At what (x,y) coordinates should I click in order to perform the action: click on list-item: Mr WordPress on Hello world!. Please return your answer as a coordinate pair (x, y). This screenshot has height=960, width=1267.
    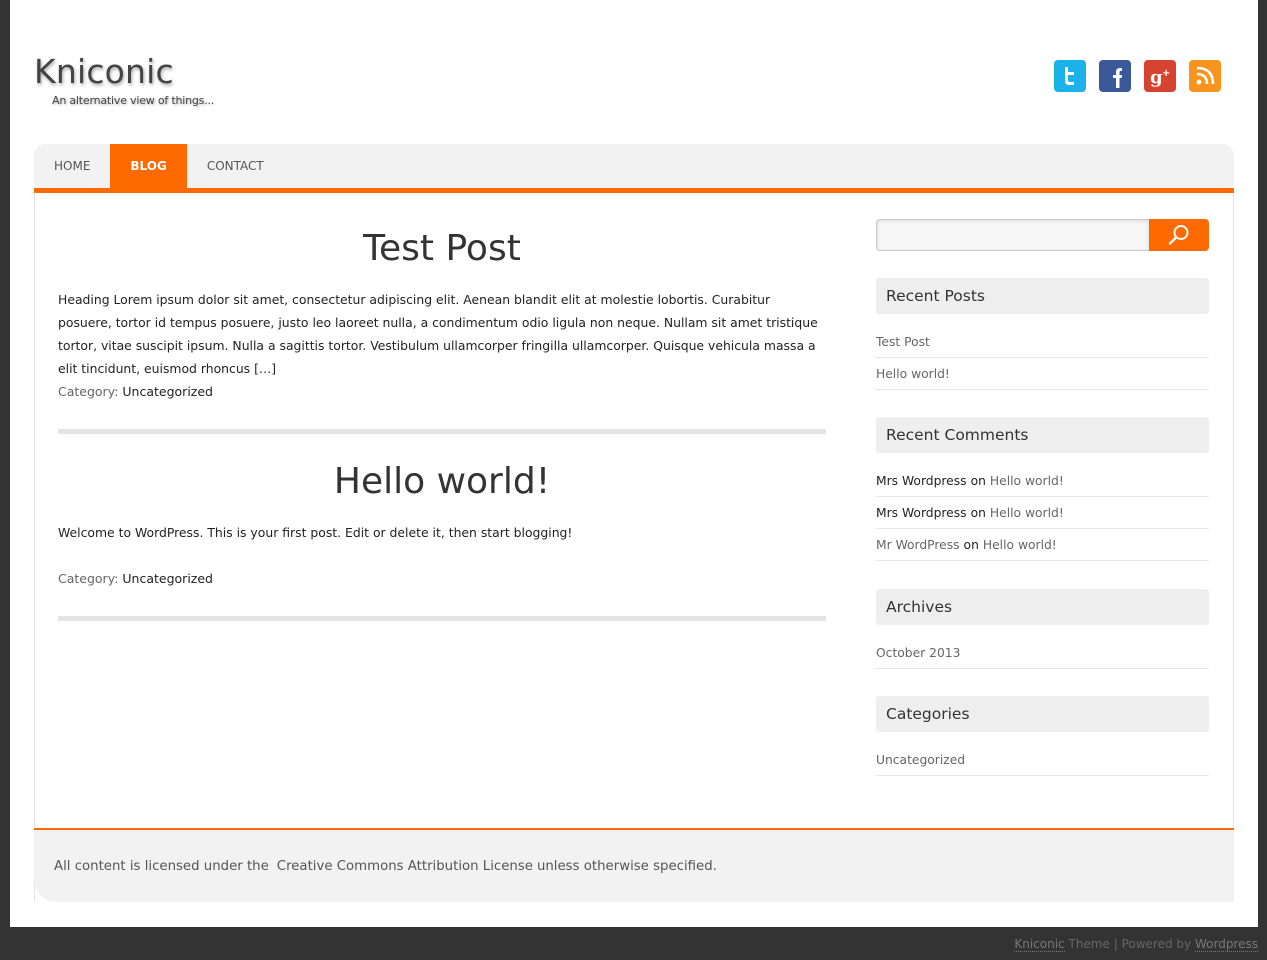
    Looking at the image, I should click on (1042, 545).